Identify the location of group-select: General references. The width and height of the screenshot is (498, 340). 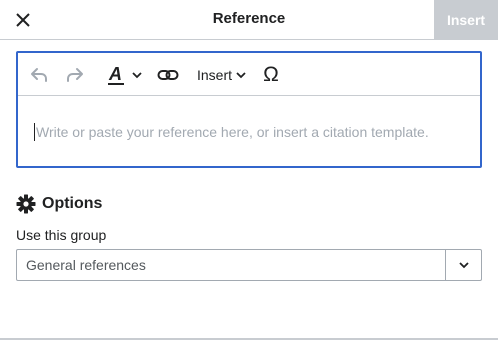
(249, 265).